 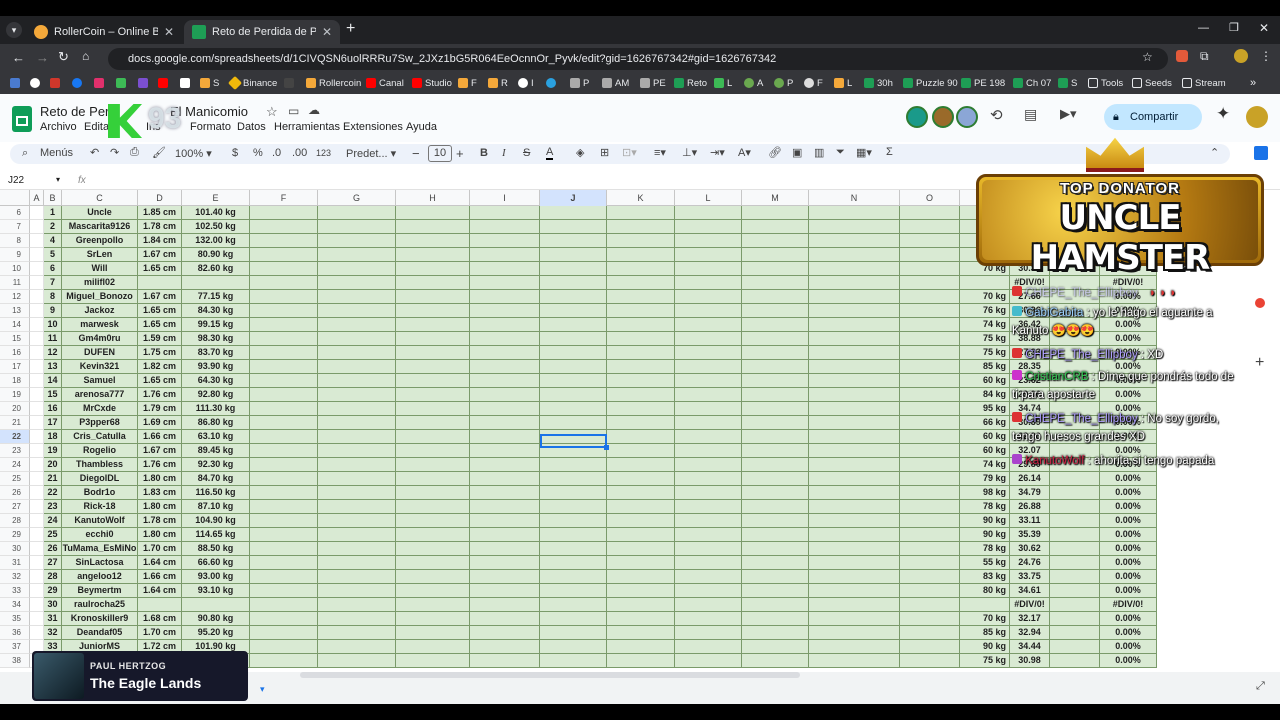 What do you see at coordinates (1030, 563) in the screenshot?
I see `cell-q: 24.76` at bounding box center [1030, 563].